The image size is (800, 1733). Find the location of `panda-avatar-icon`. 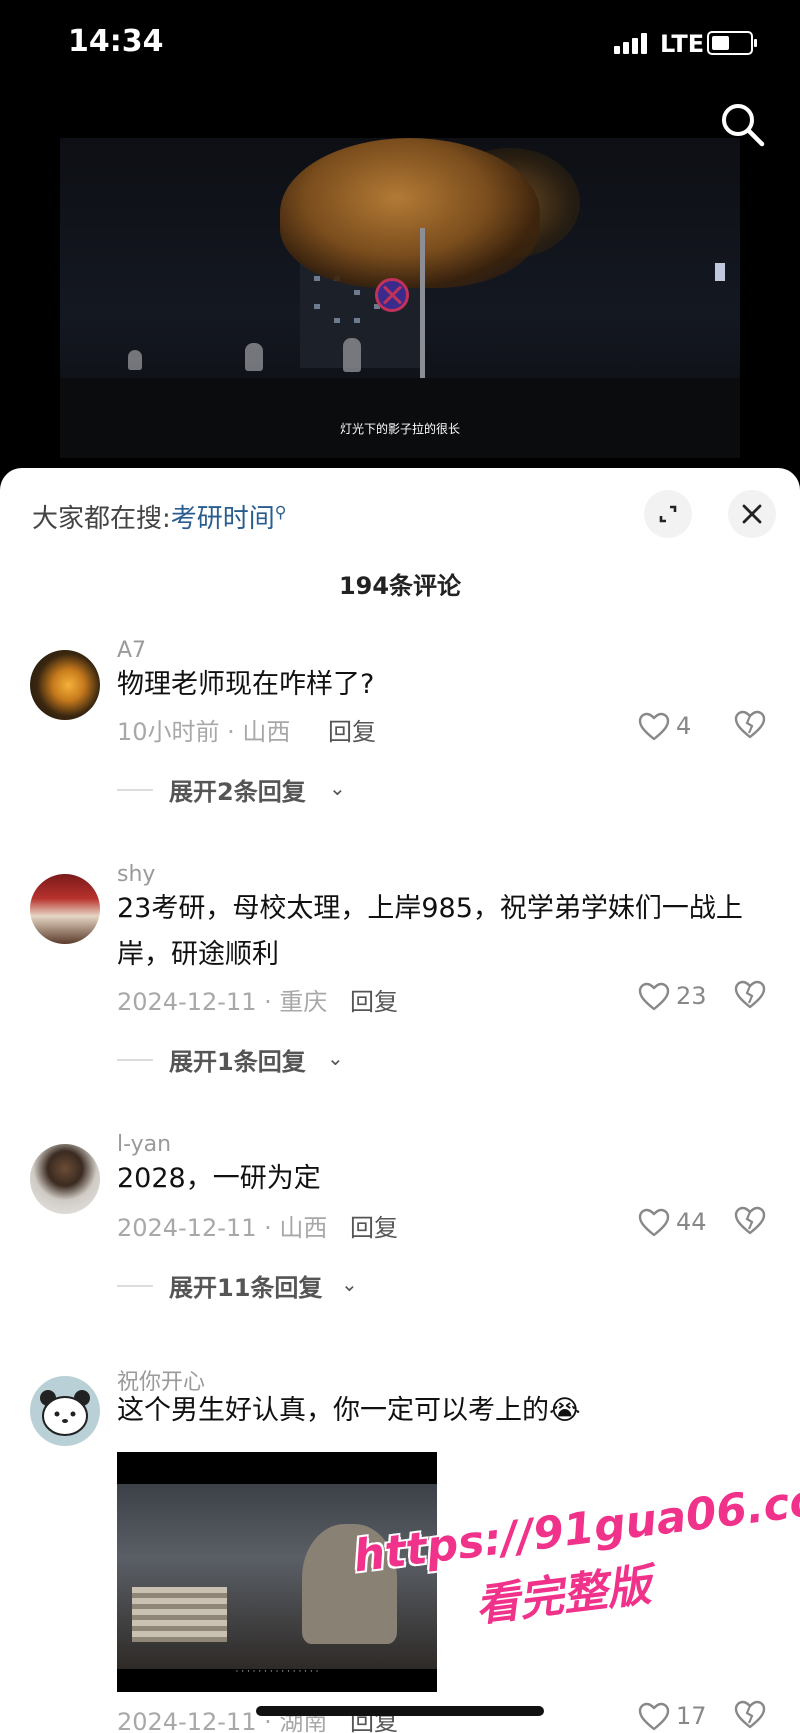

panda-avatar-icon is located at coordinates (65, 1413).